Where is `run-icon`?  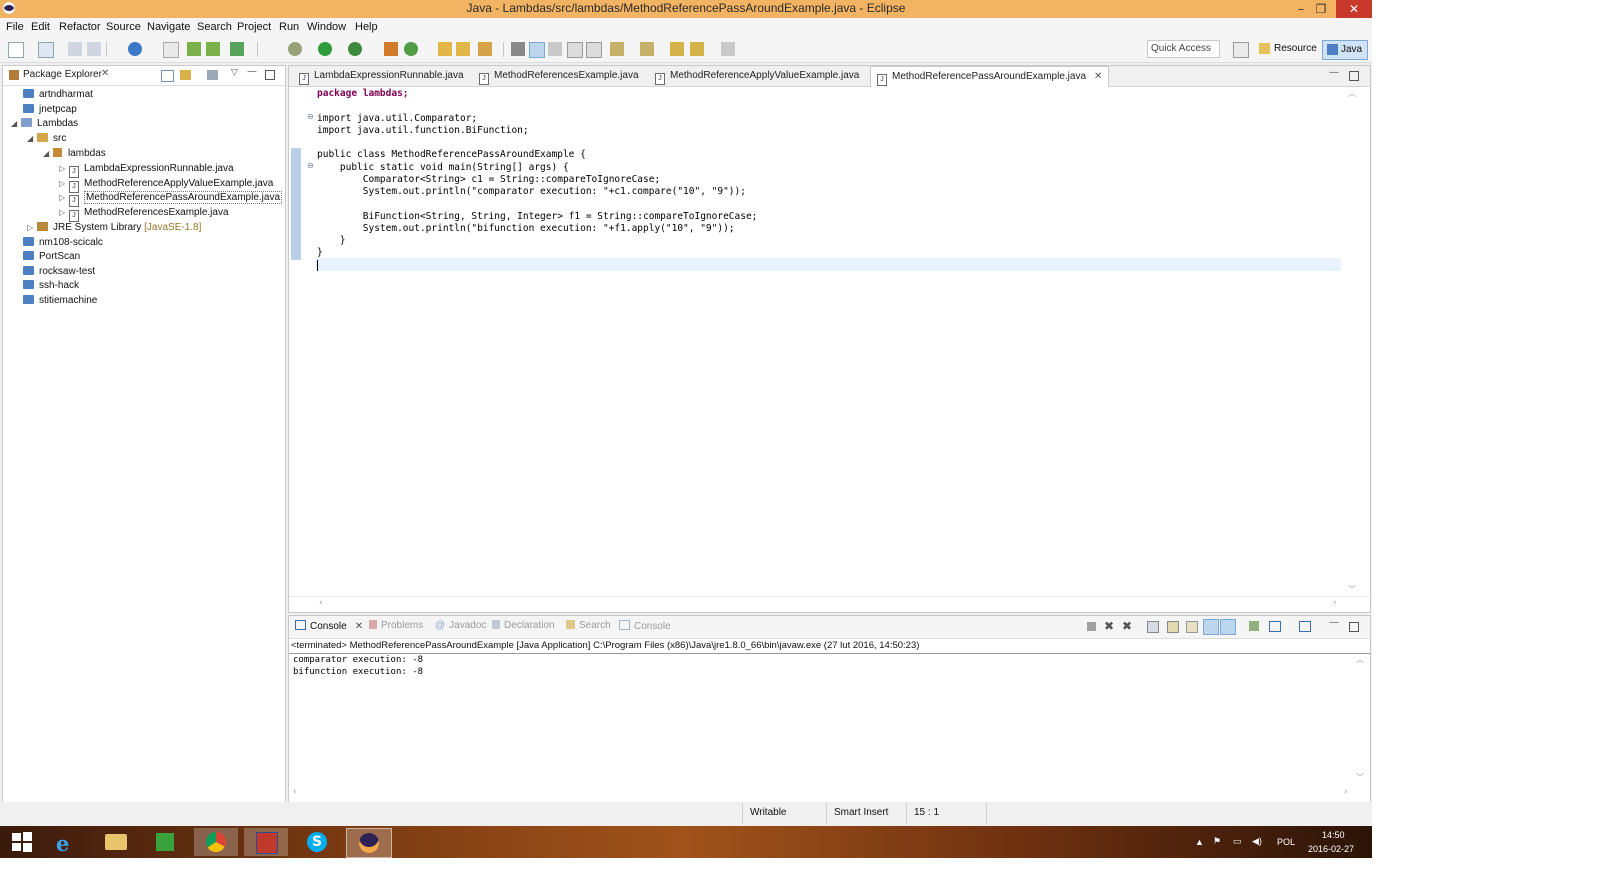 run-icon is located at coordinates (325, 49).